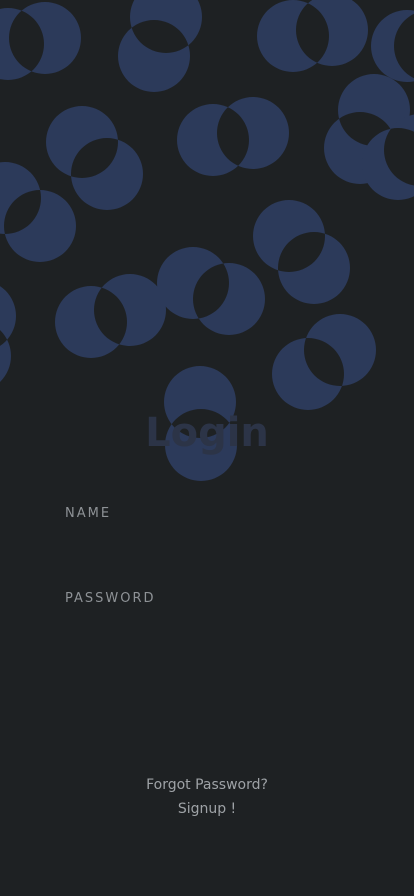  What do you see at coordinates (88, 513) in the screenshot?
I see `name-label: NAME` at bounding box center [88, 513].